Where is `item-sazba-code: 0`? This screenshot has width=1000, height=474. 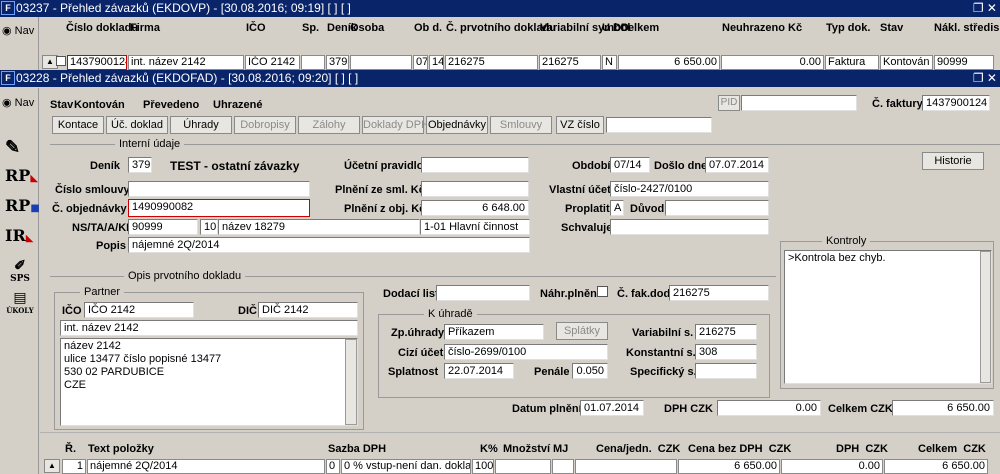
item-sazba-code: 0 is located at coordinates (333, 466).